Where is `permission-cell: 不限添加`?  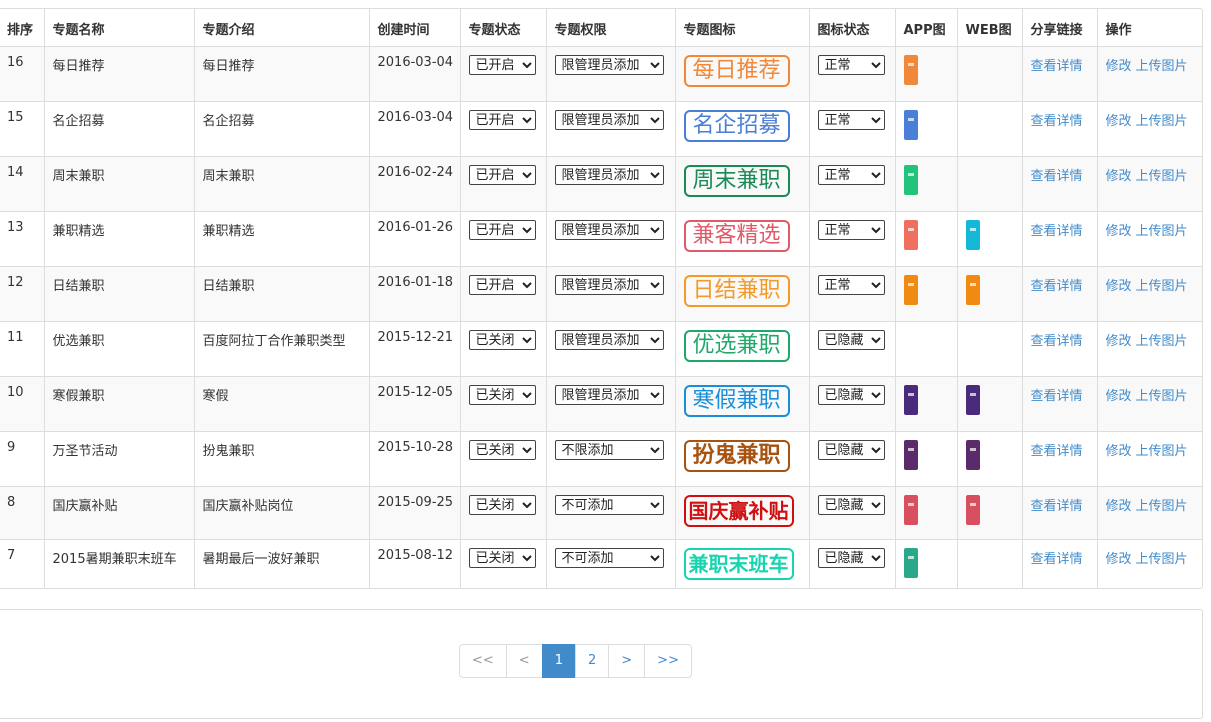
permission-cell: 不限添加 is located at coordinates (611, 459).